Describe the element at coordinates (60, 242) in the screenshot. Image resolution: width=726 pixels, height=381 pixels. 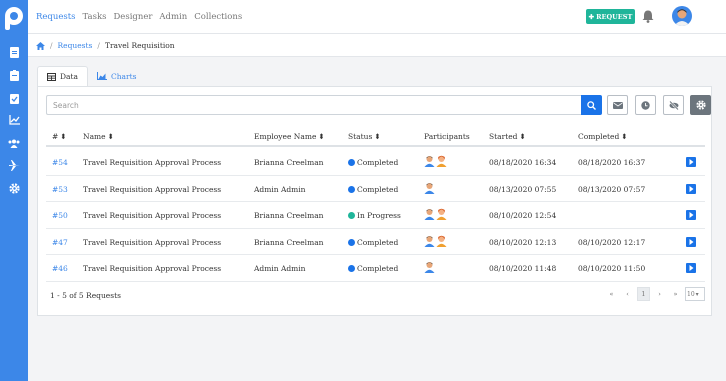
I see `request-id-link: #47` at that location.